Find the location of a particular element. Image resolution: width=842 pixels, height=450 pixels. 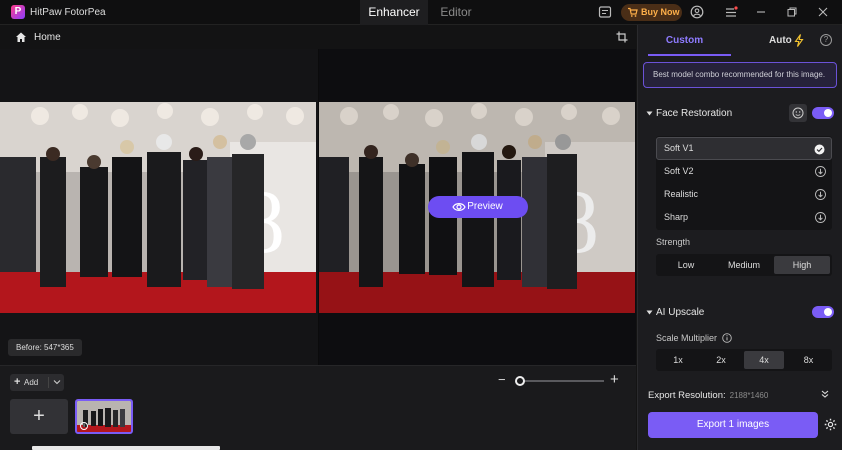

message-icon is located at coordinates (605, 12).